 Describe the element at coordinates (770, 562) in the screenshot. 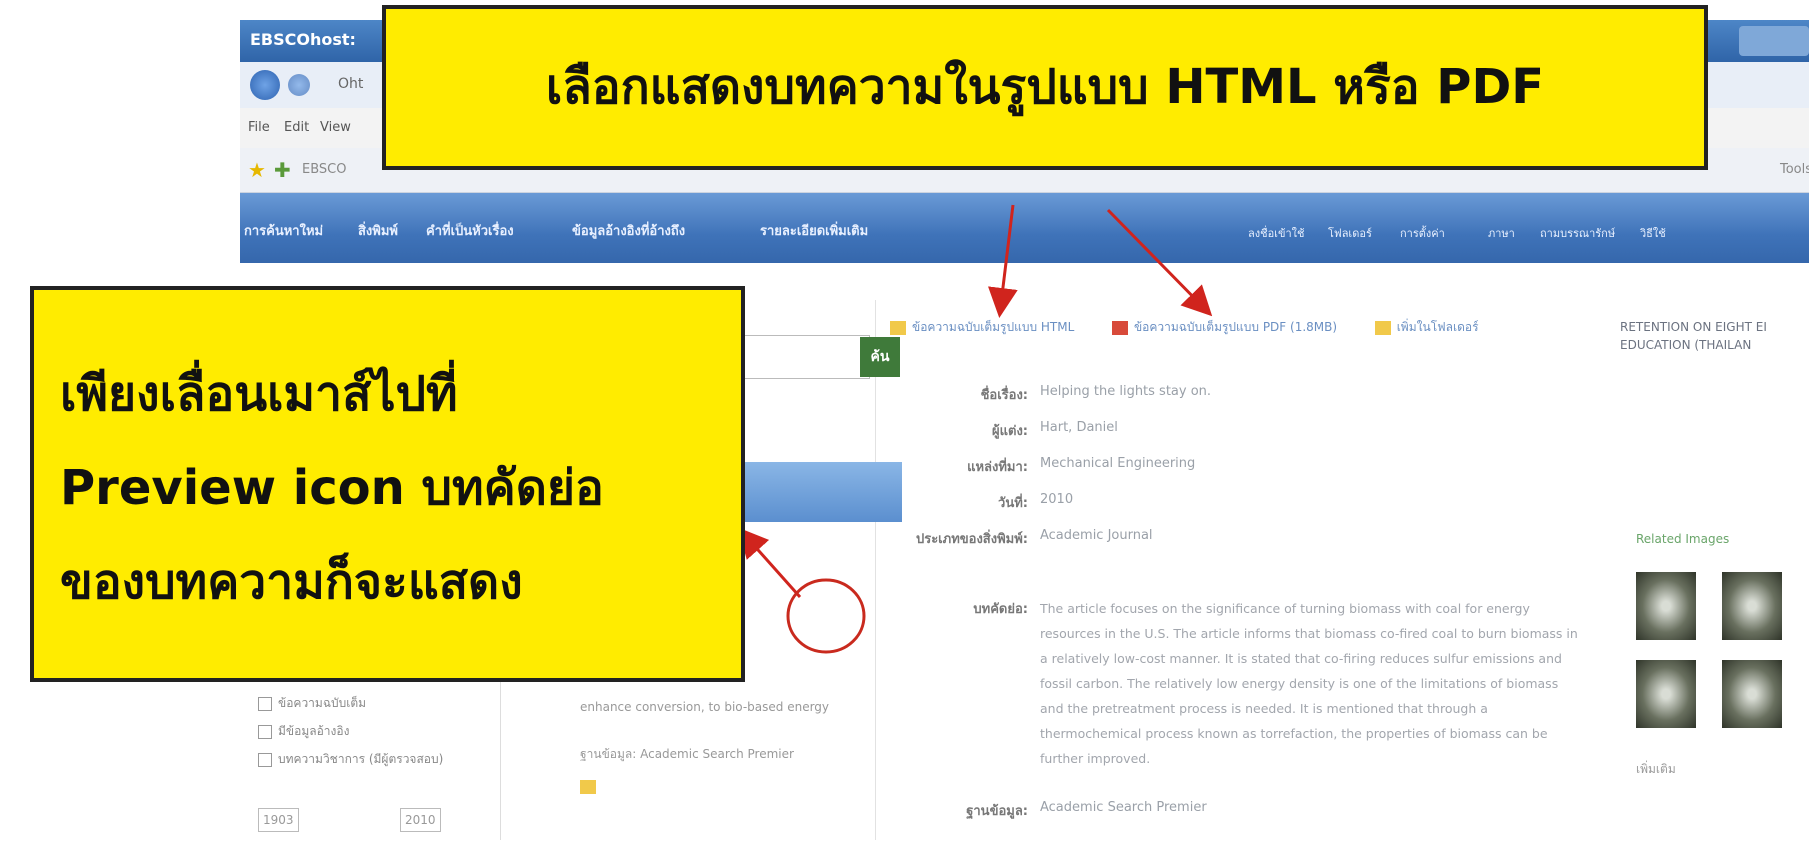

I see `arrow-to-preview-icon` at that location.